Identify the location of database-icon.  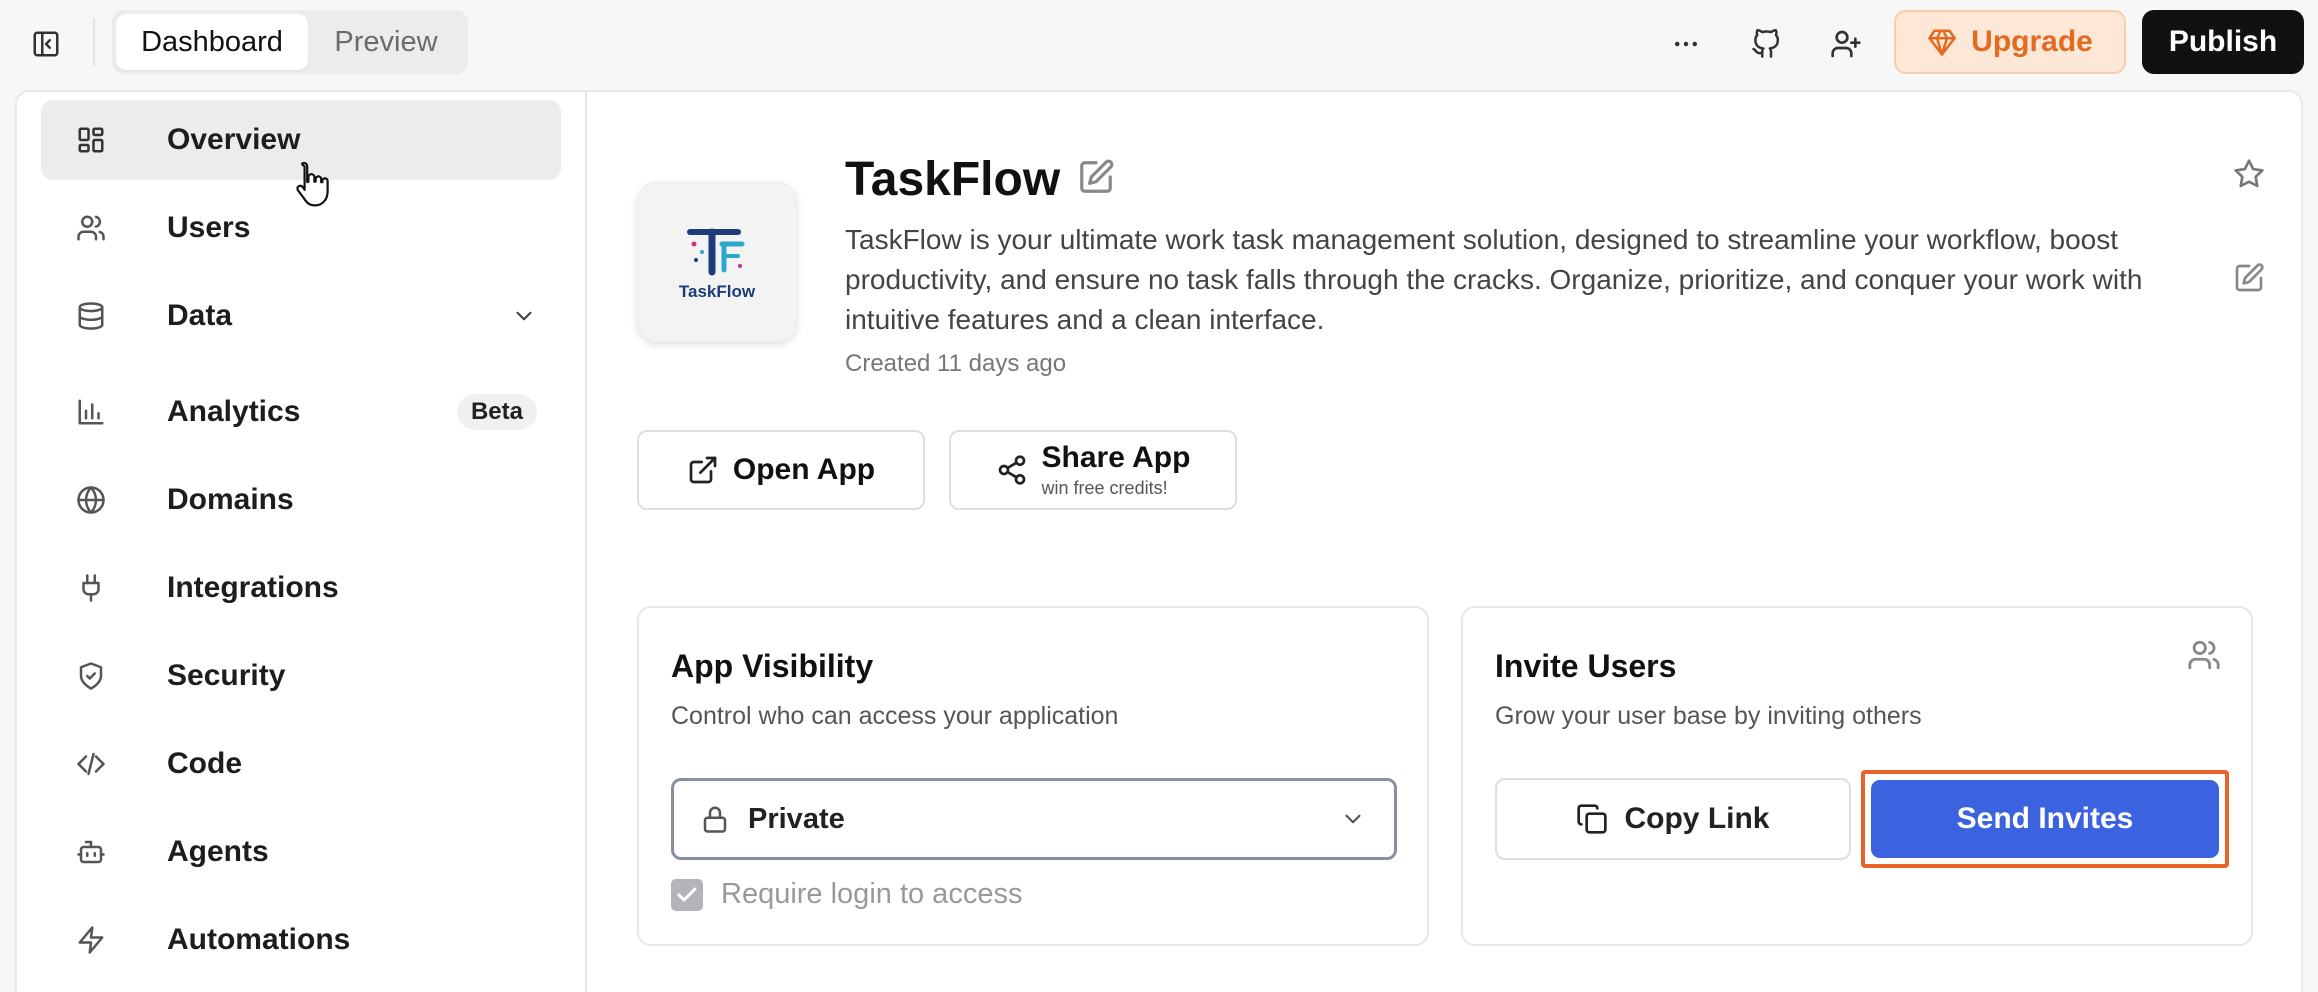
(91, 316).